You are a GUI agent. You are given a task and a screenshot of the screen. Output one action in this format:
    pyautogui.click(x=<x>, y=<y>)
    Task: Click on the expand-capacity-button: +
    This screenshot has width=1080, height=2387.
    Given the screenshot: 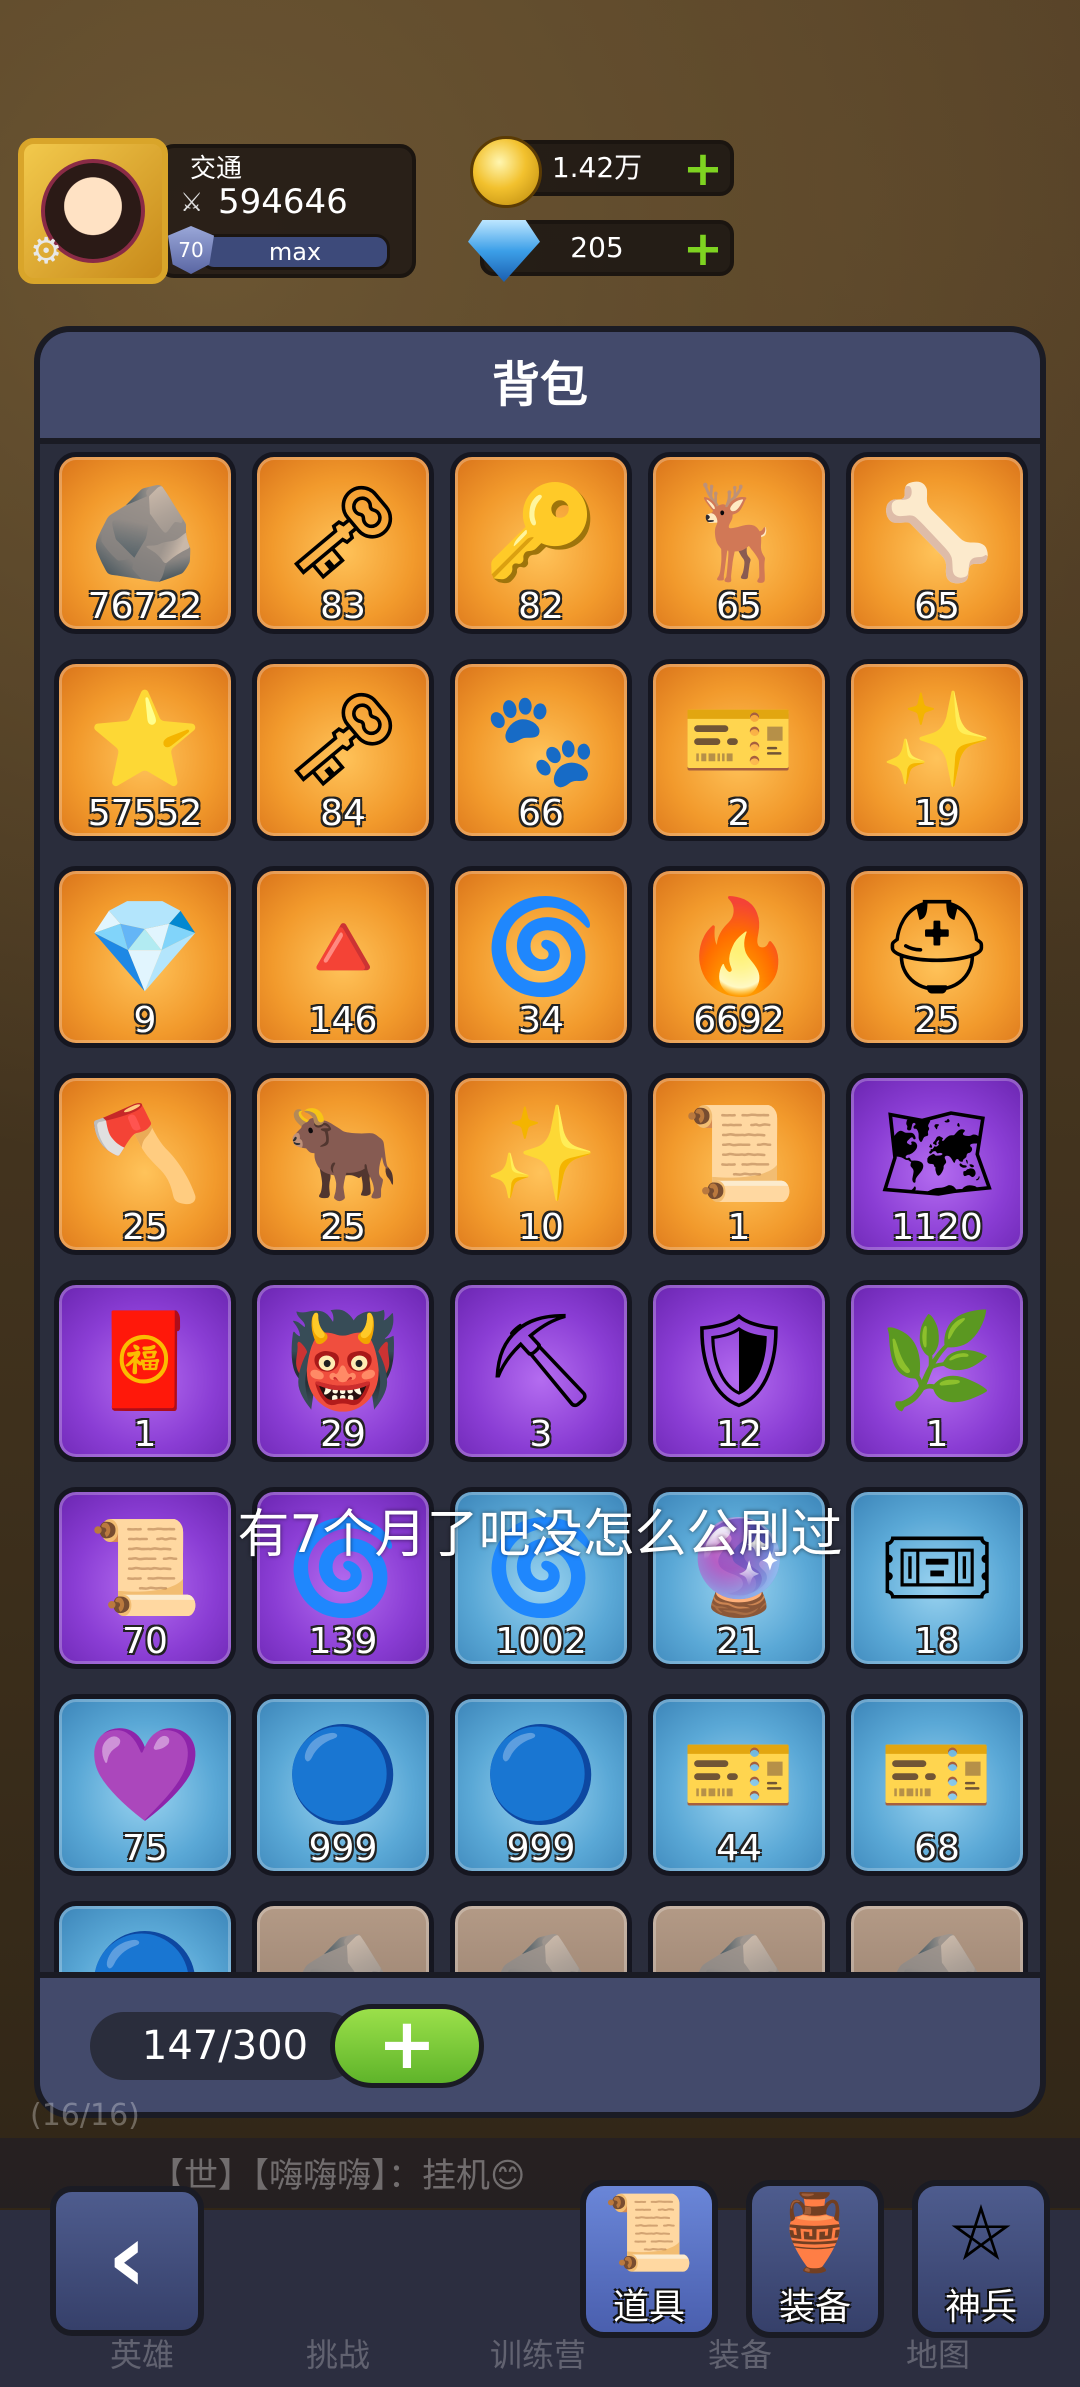 What is the action you would take?
    pyautogui.click(x=407, y=2046)
    